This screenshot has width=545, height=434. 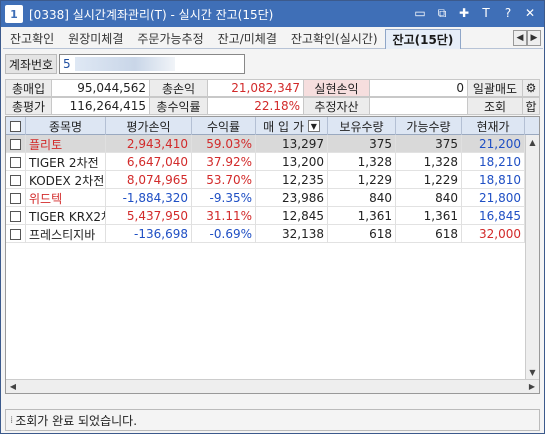 What do you see at coordinates (494, 106) in the screenshot?
I see `query-button: 조회` at bounding box center [494, 106].